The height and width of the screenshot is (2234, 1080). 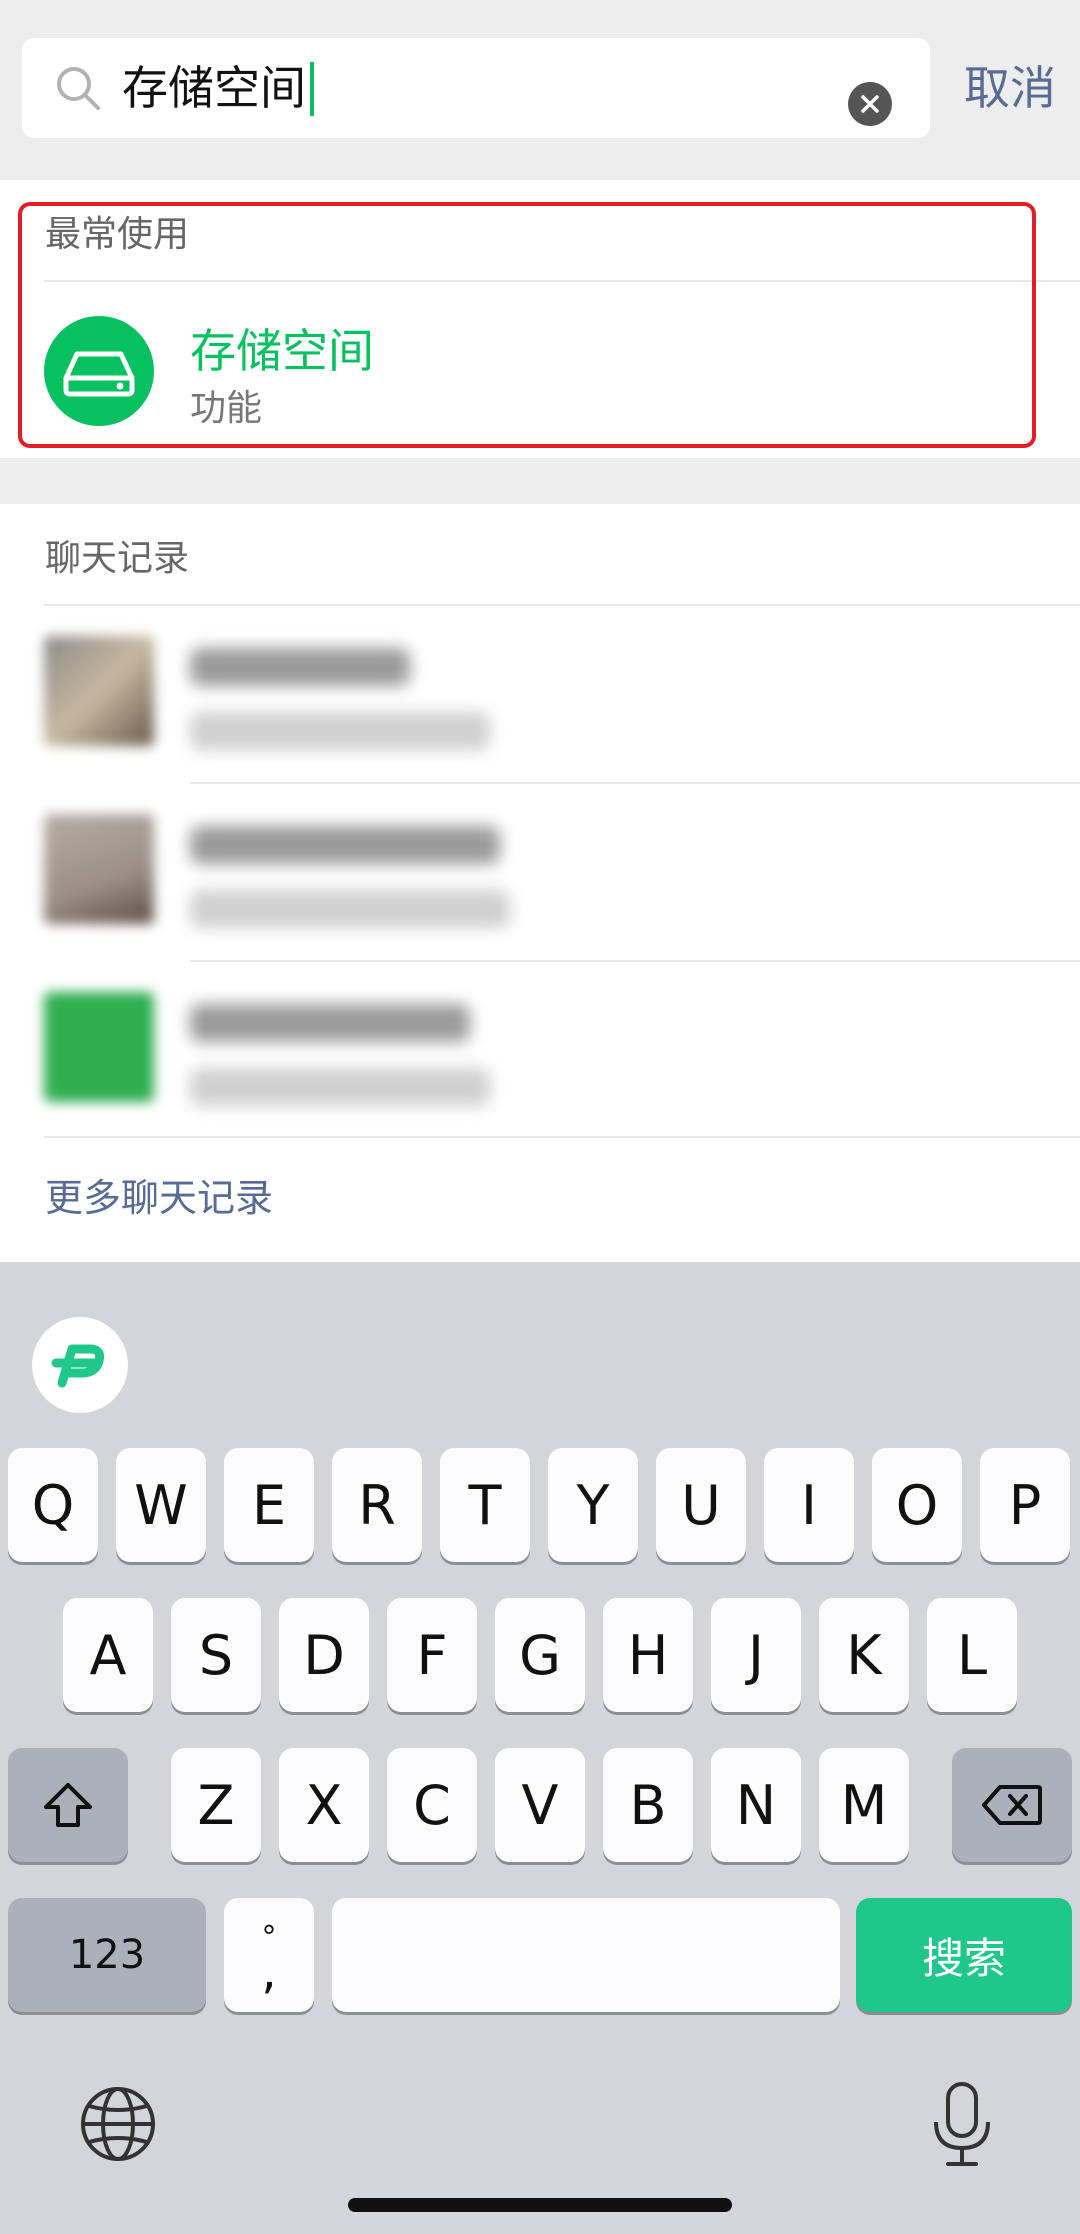 What do you see at coordinates (809, 1505) in the screenshot?
I see `key-i: I` at bounding box center [809, 1505].